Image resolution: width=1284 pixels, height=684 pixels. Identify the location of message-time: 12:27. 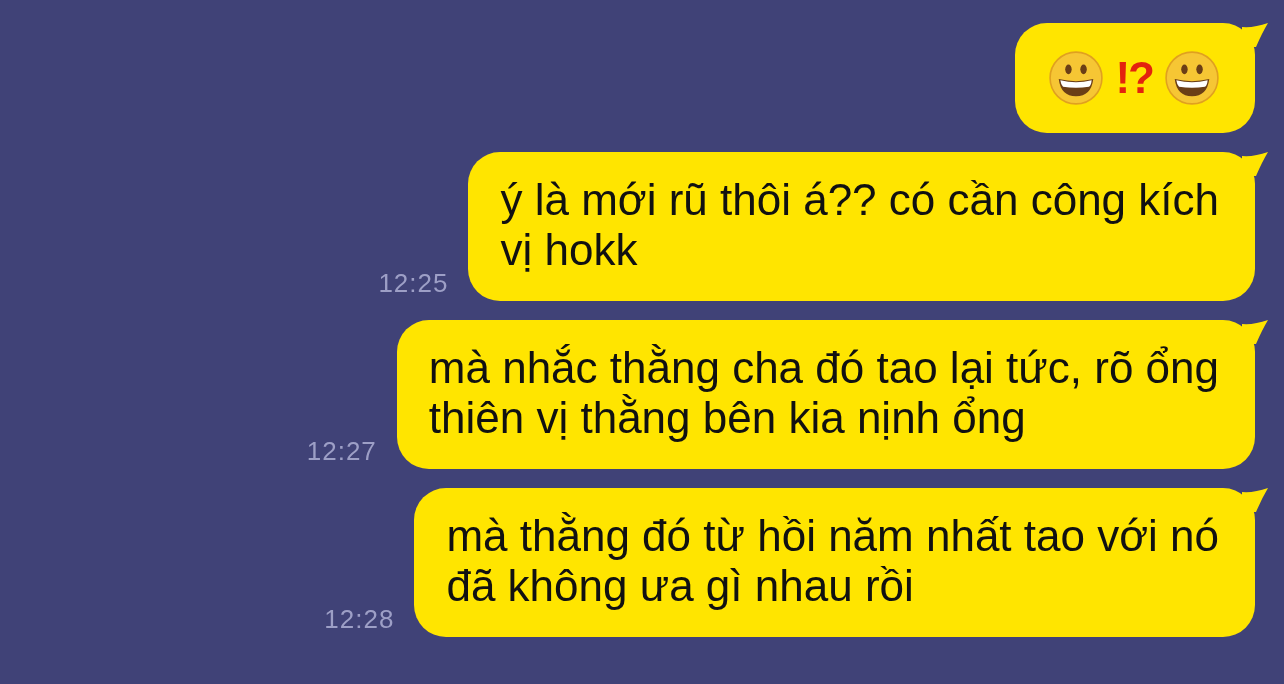
(341, 451).